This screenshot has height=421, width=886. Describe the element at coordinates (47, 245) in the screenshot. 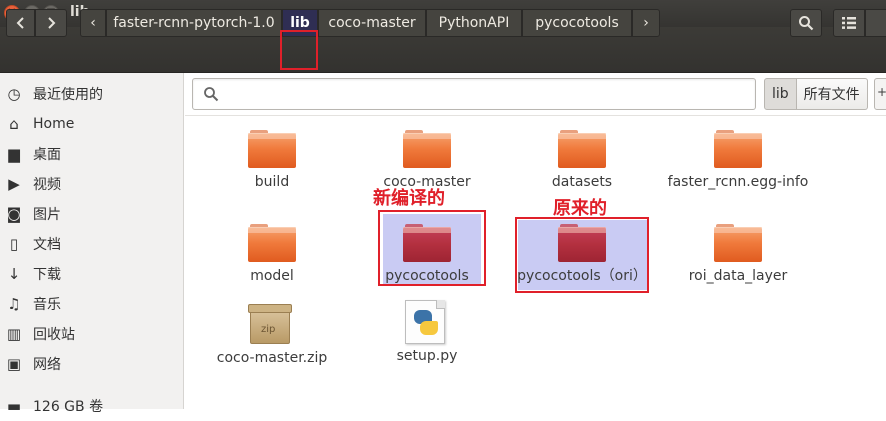

I see `sidebar-item-label: 文档` at that location.